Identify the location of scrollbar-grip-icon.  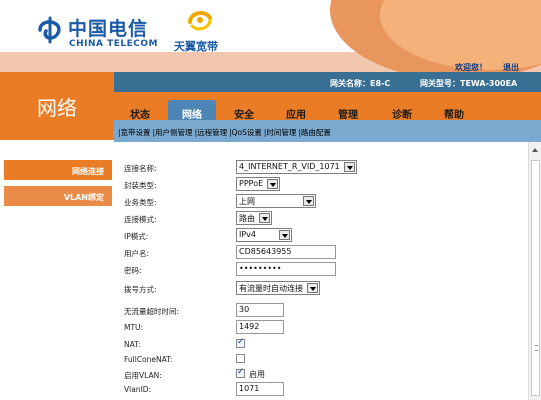
(536, 348).